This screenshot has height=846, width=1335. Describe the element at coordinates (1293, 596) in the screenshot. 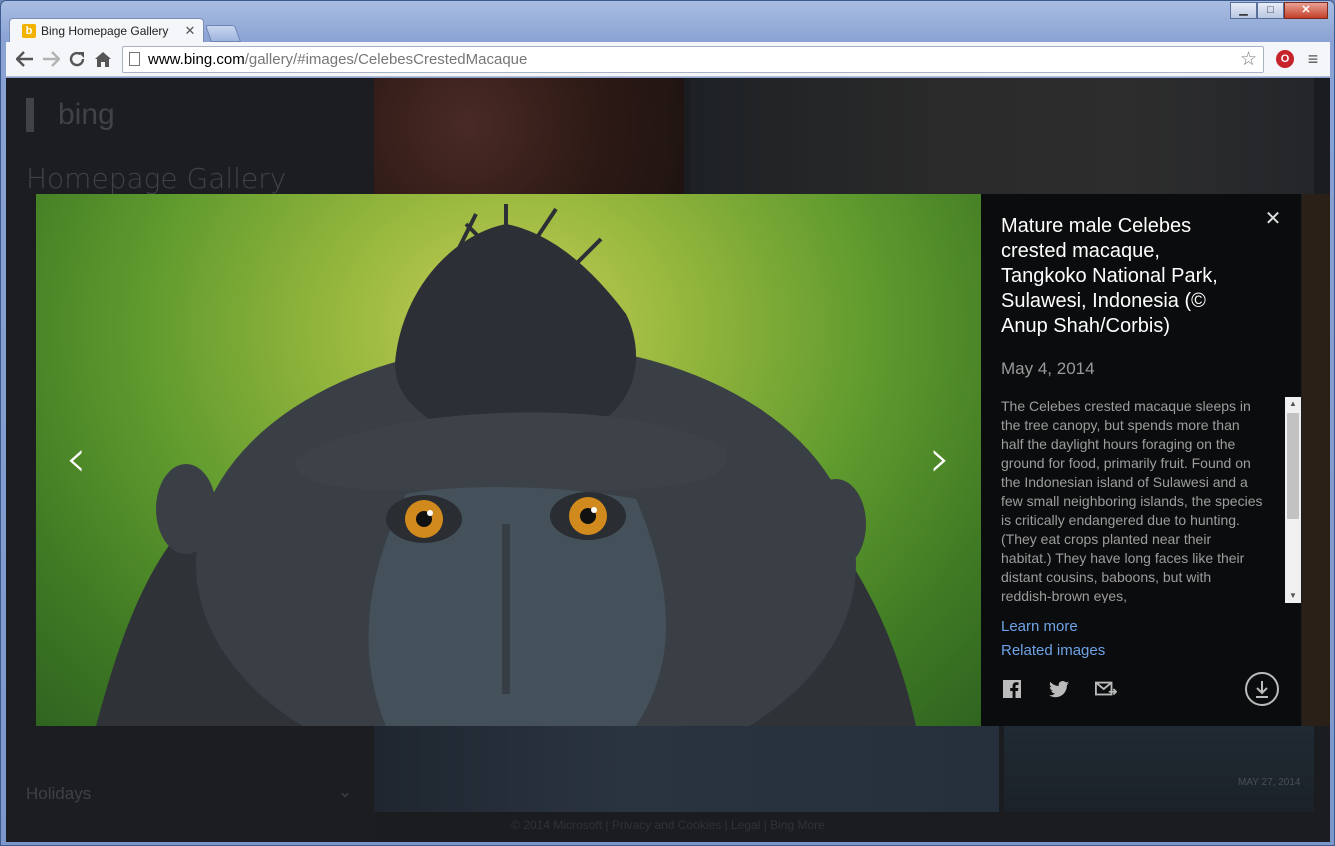

I see `scroll-down-arrow-icon: ▼` at that location.